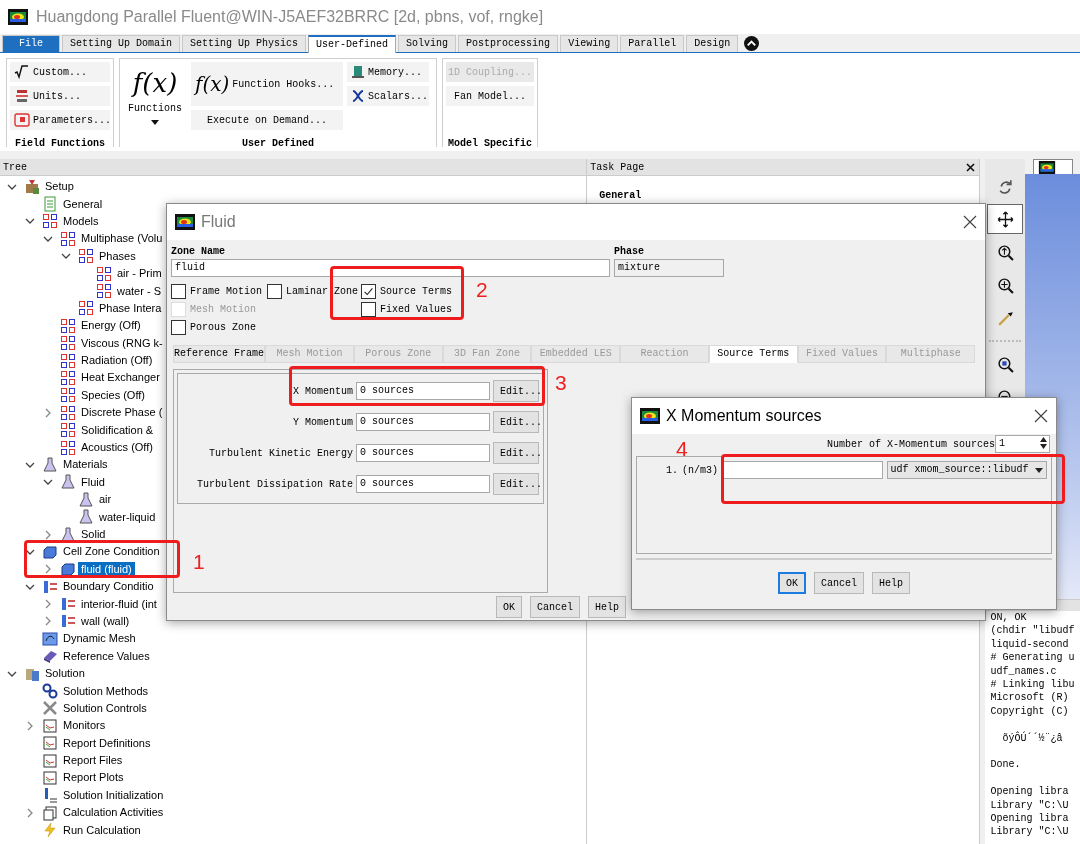 This screenshot has height=844, width=1080. I want to click on tree-item: General, so click(83, 204).